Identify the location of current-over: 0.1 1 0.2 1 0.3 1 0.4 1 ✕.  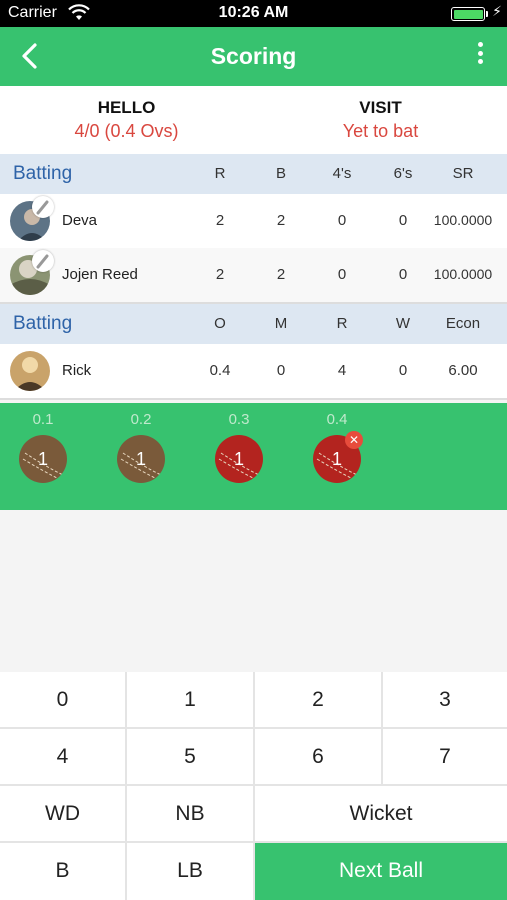
(253, 456).